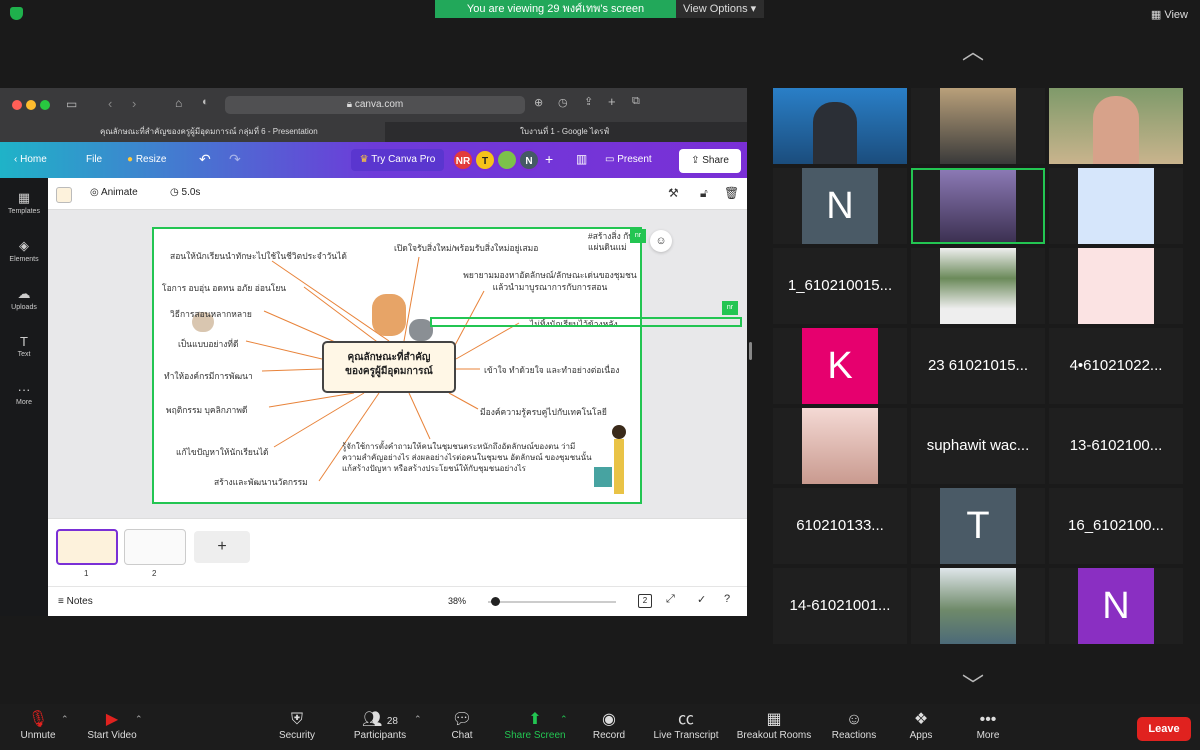 The width and height of the screenshot is (1200, 750). I want to click on participant-tile: K, so click(840, 366).